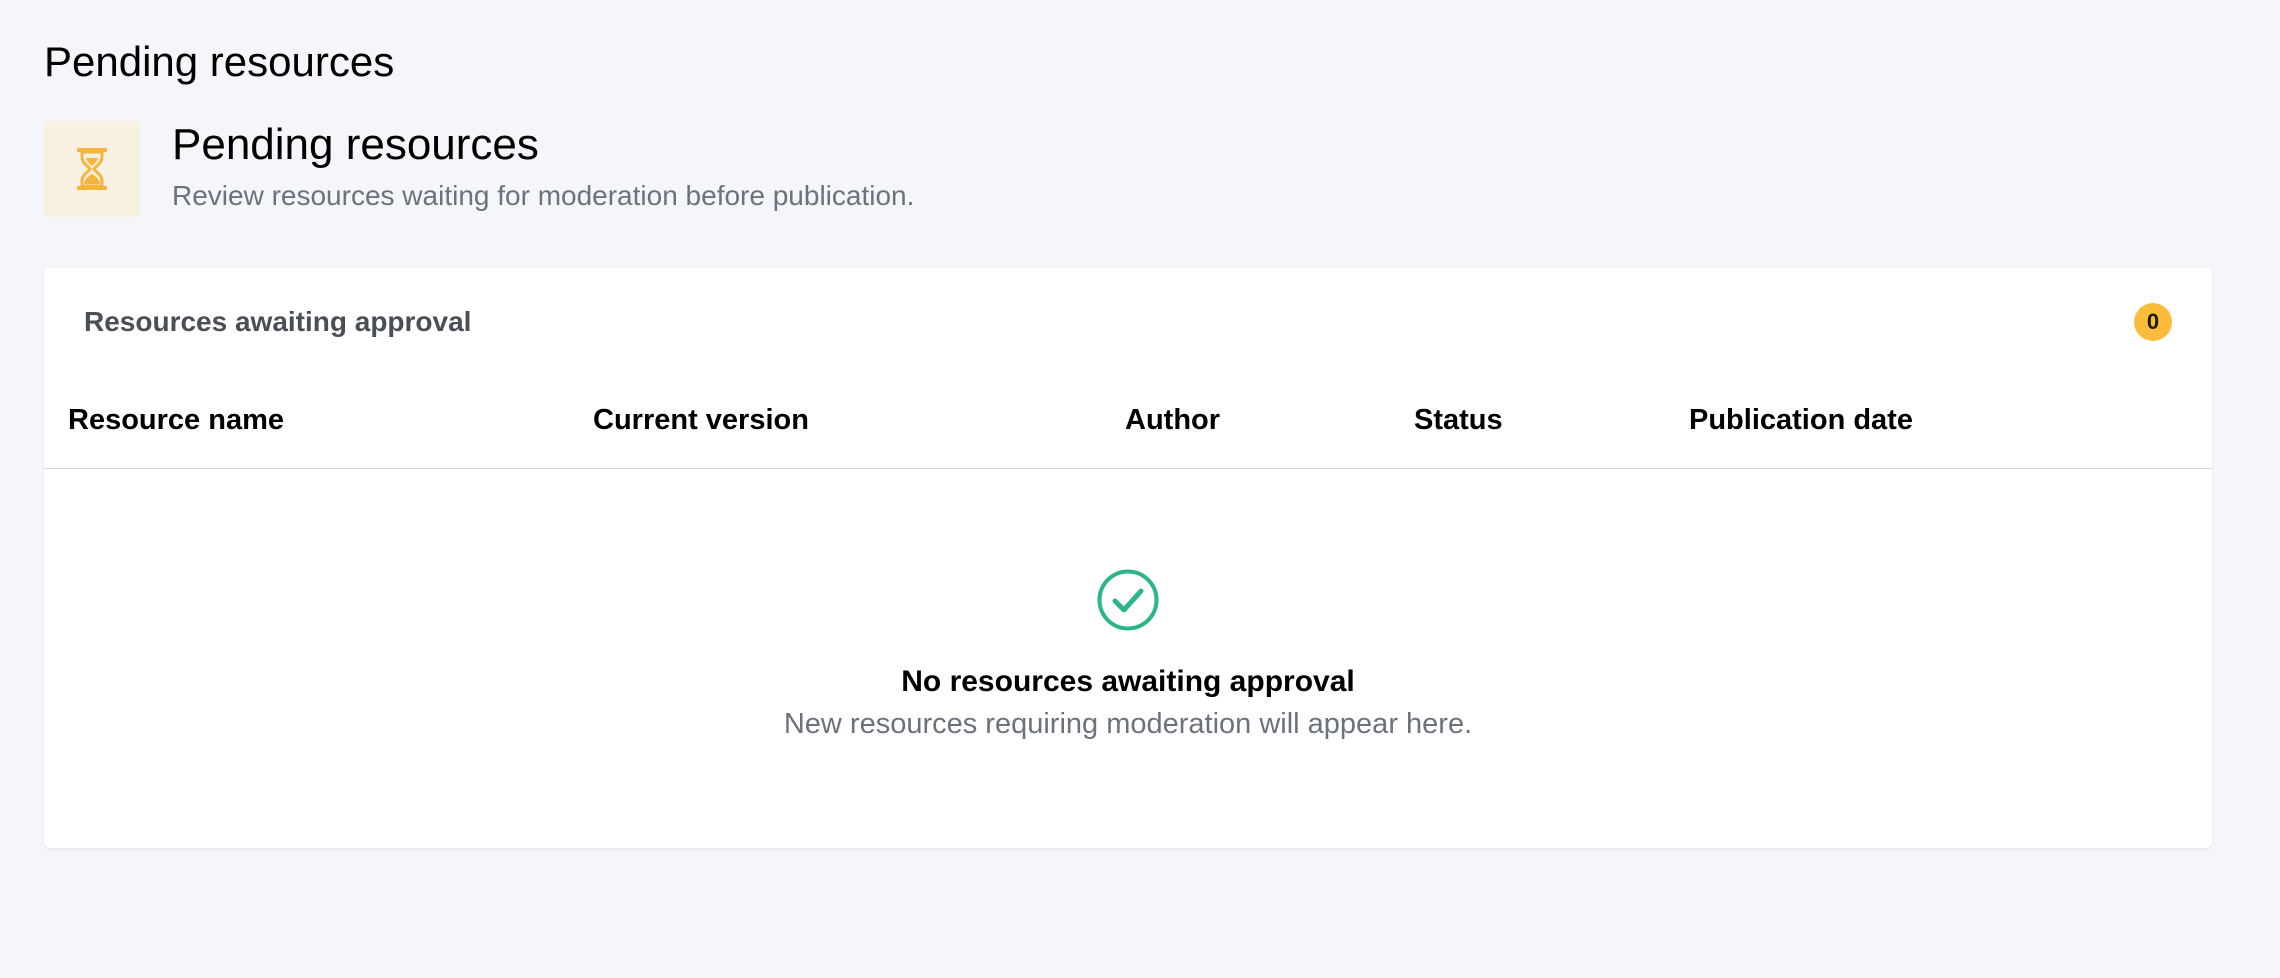 This screenshot has height=978, width=2280. What do you see at coordinates (1128, 600) in the screenshot?
I see `check-circle-icon` at bounding box center [1128, 600].